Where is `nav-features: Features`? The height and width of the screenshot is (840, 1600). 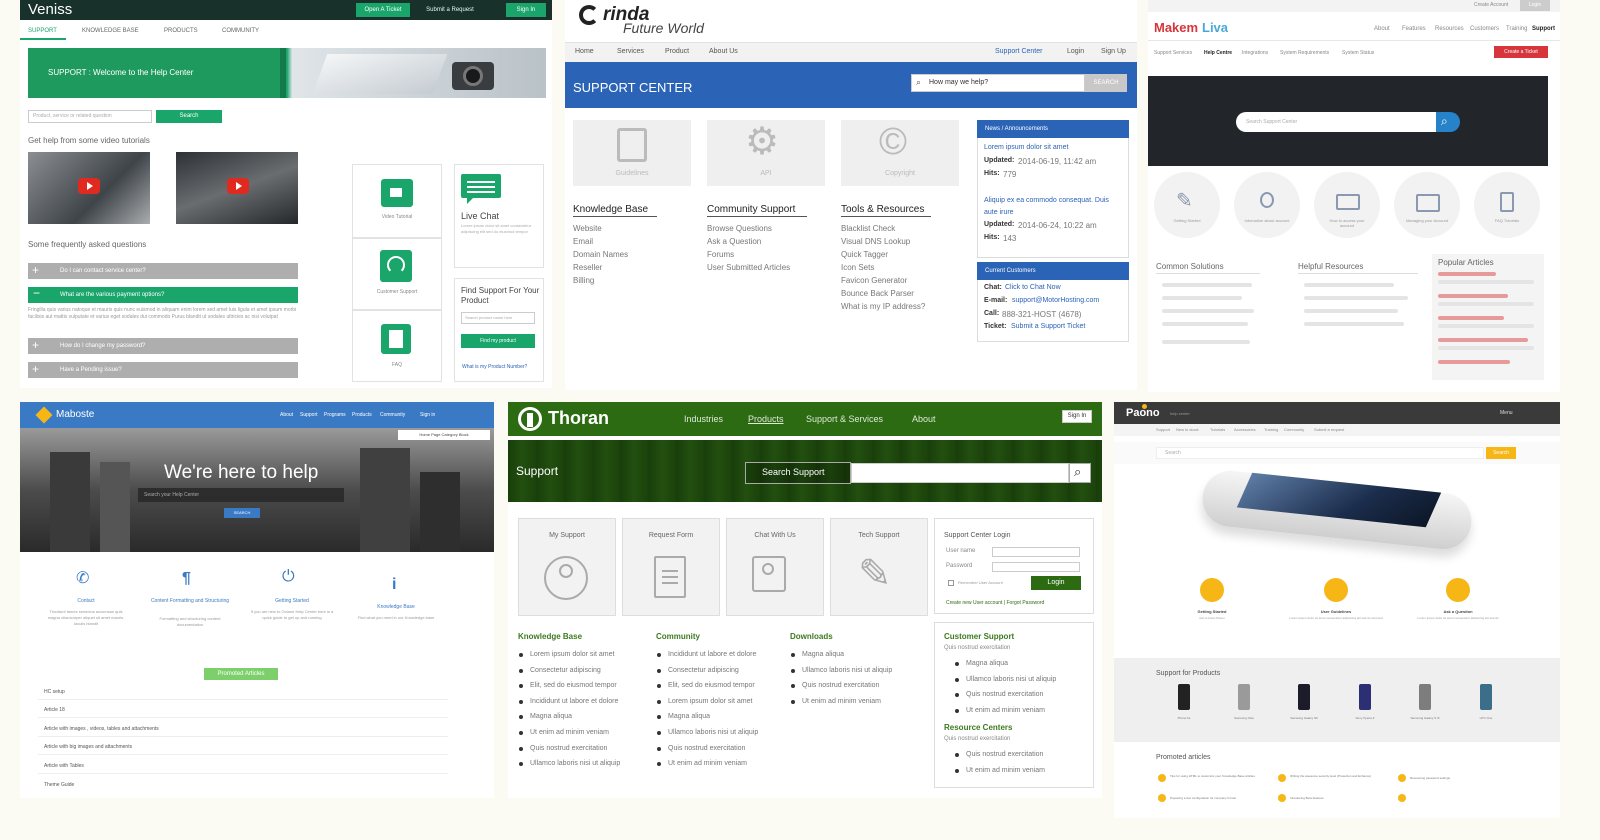
nav-features: Features is located at coordinates (1414, 29).